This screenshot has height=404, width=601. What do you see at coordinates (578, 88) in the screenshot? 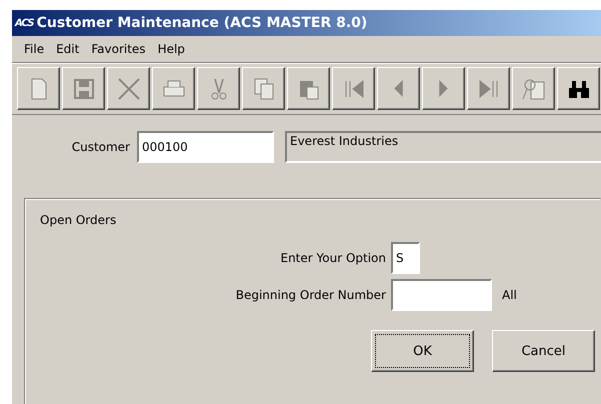
I see `toolbar-button` at bounding box center [578, 88].